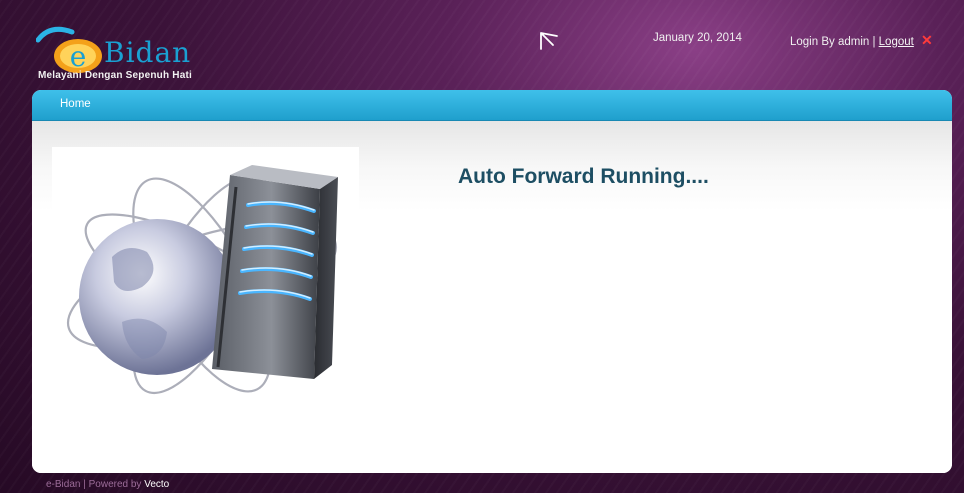 The width and height of the screenshot is (964, 493). I want to click on footer-prefix: e-Bidan | Powered by, so click(94, 484).